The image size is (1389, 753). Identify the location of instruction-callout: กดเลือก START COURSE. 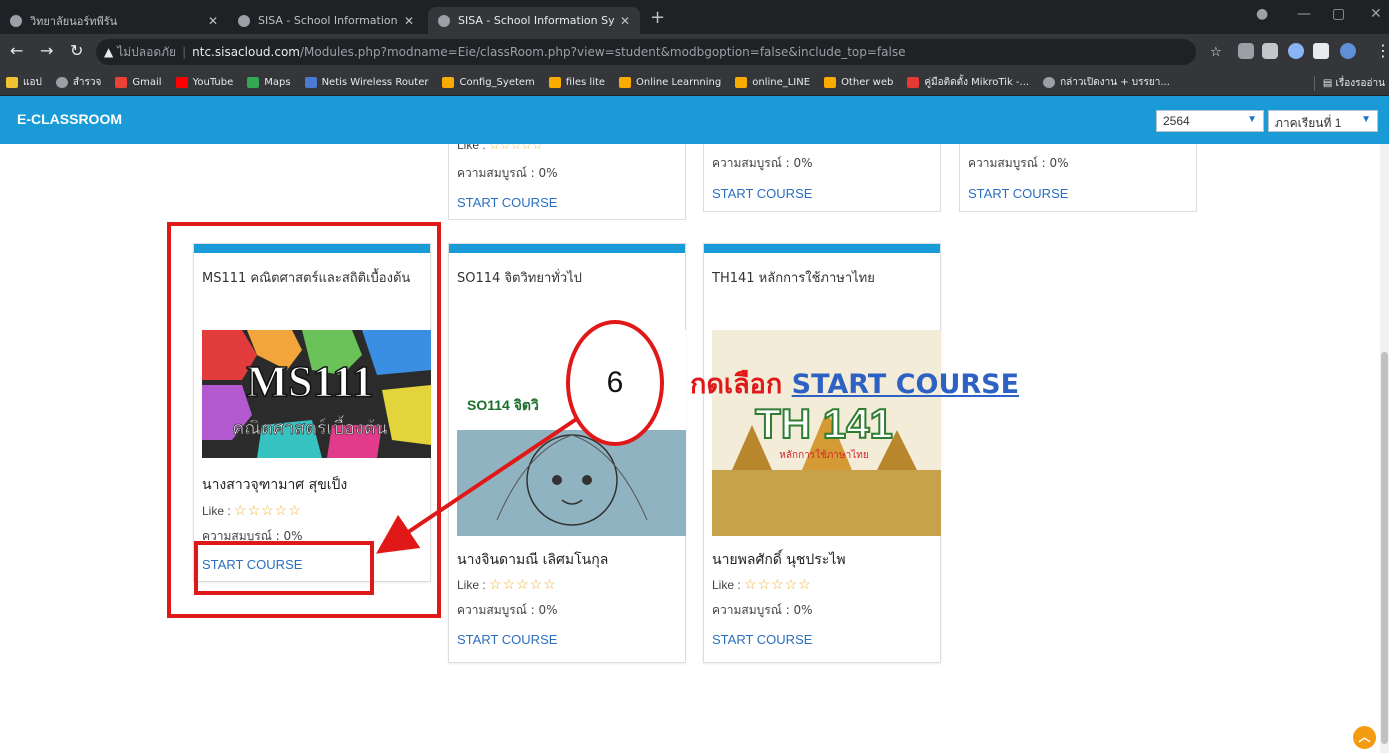
(854, 383).